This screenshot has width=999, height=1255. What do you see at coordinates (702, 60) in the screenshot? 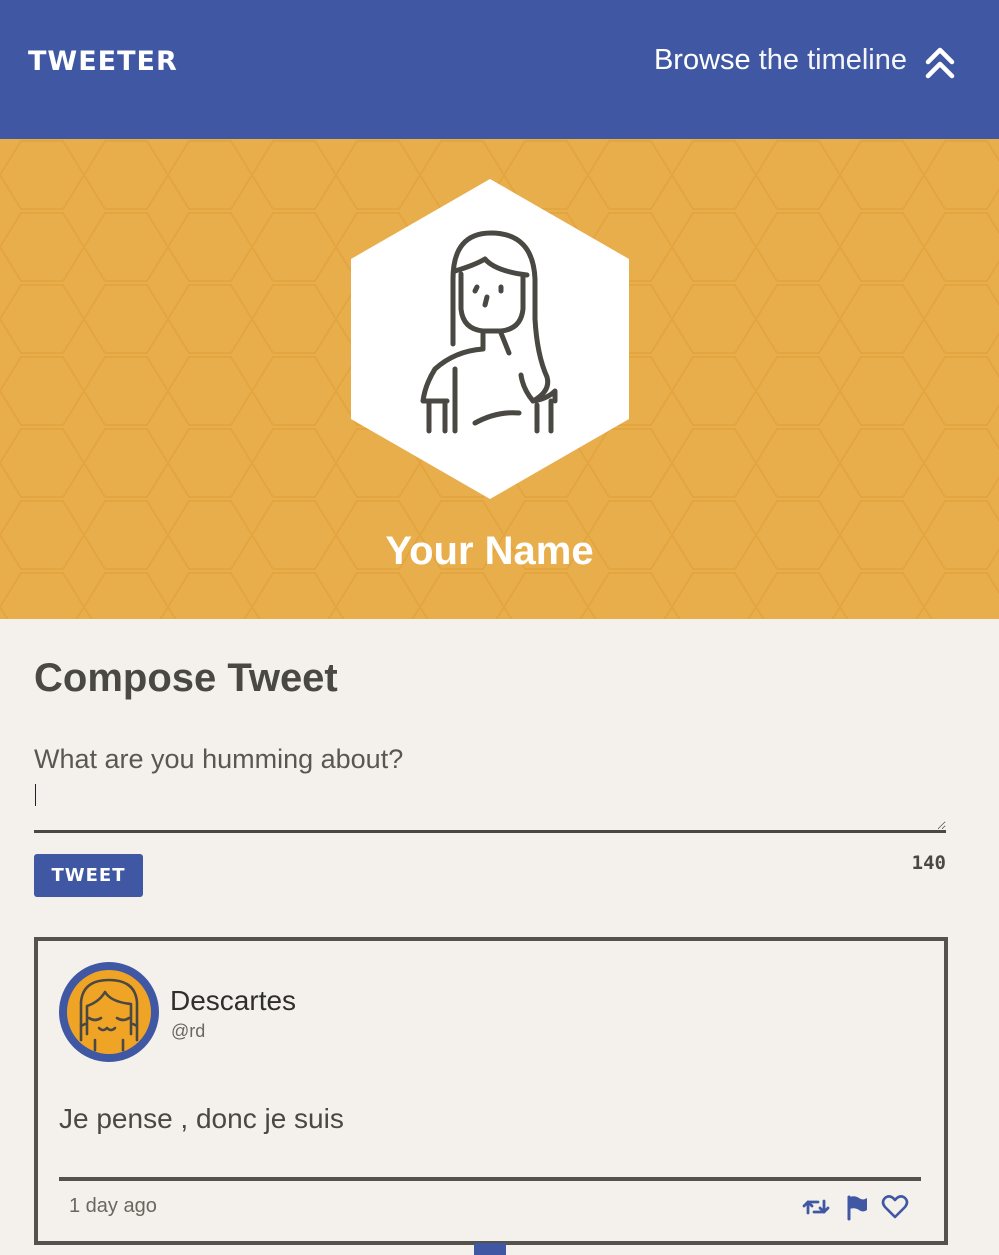
I see `browse-strong-text: Browse` at bounding box center [702, 60].